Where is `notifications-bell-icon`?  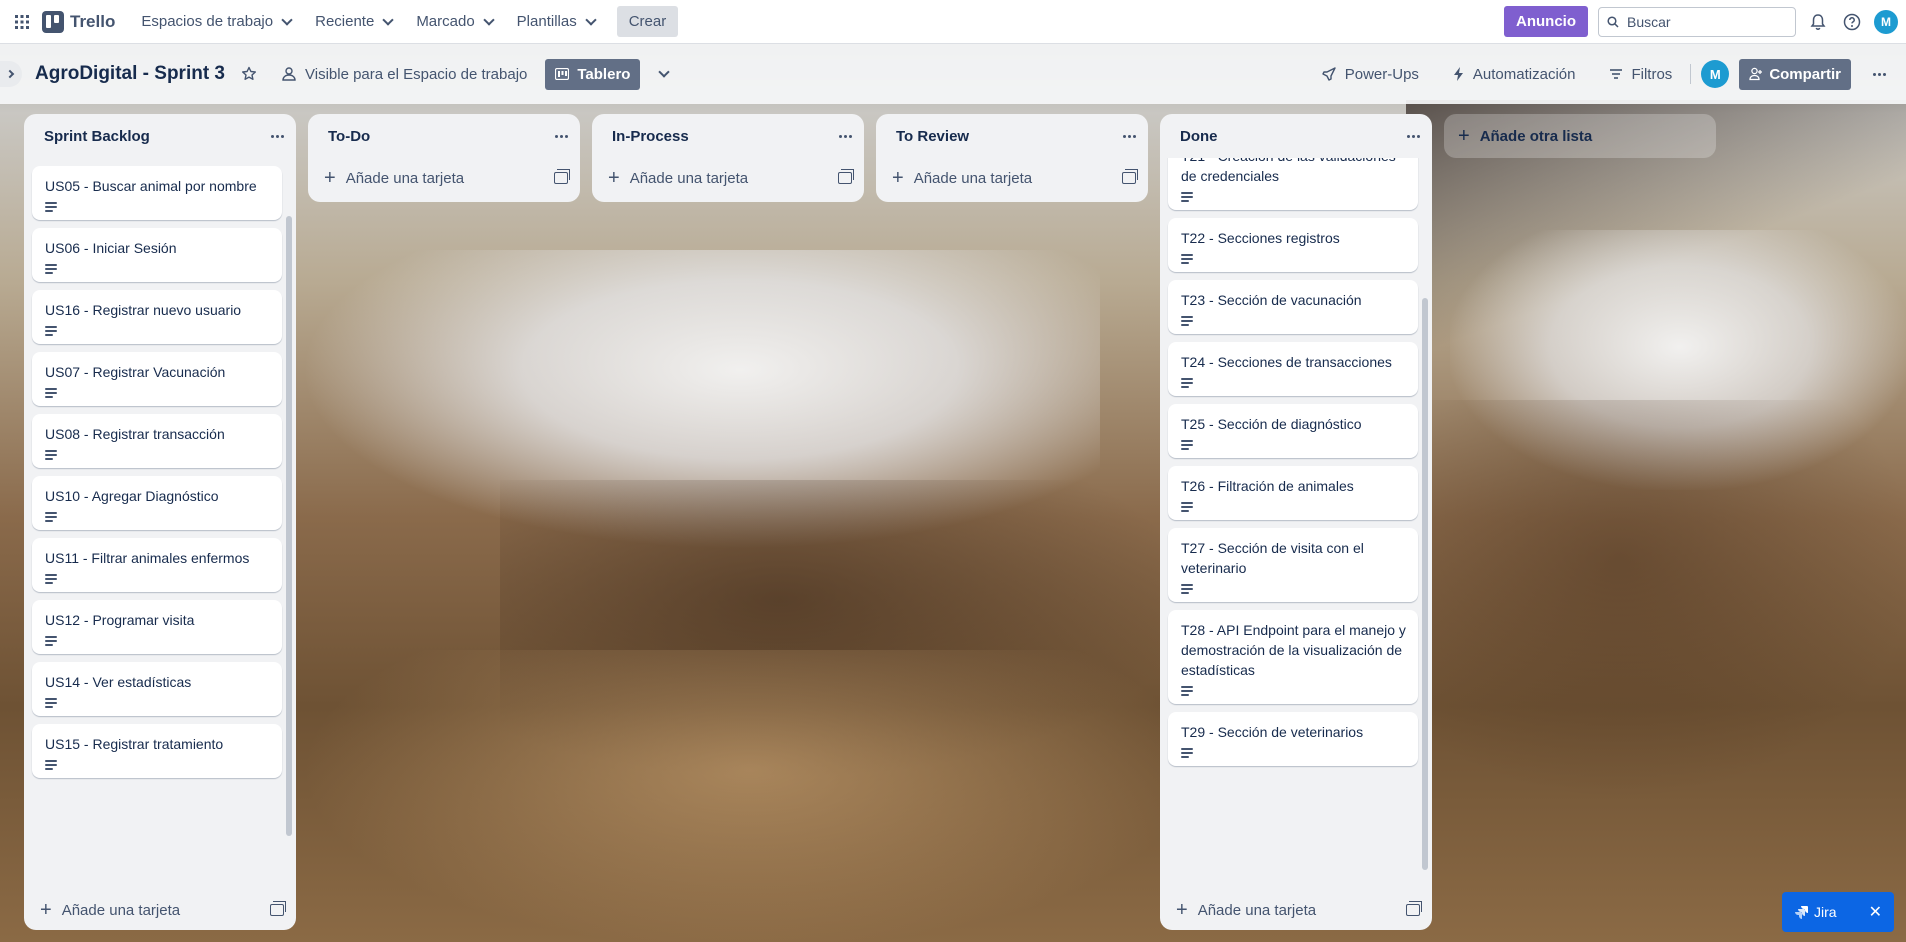
notifications-bell-icon is located at coordinates (1818, 22).